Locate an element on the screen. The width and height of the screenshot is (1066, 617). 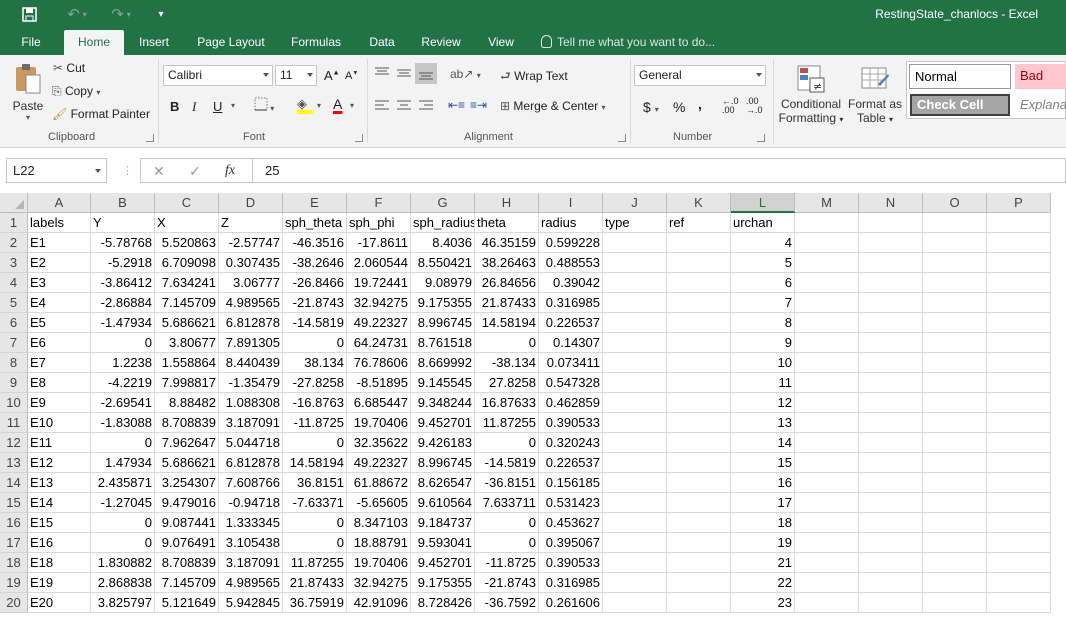
row-header: 5 is located at coordinates (14, 303).